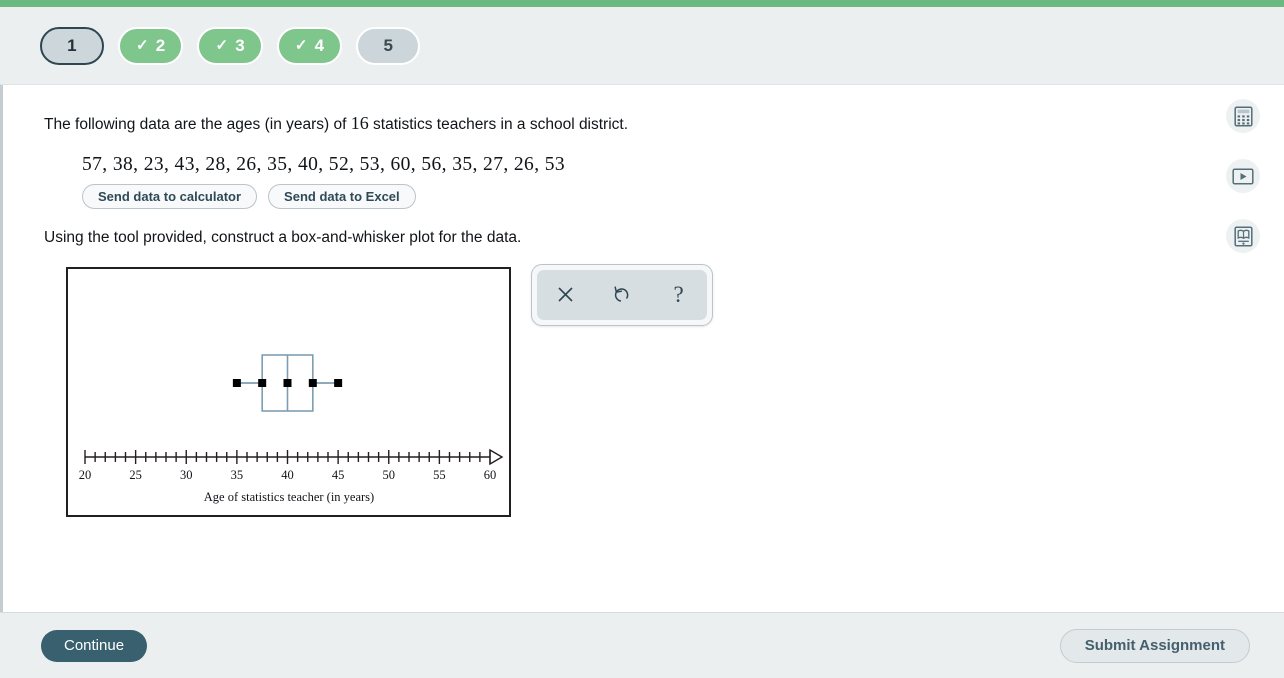 This screenshot has height=678, width=1284. What do you see at coordinates (160, 45) in the screenshot?
I see `step-label: 2` at bounding box center [160, 45].